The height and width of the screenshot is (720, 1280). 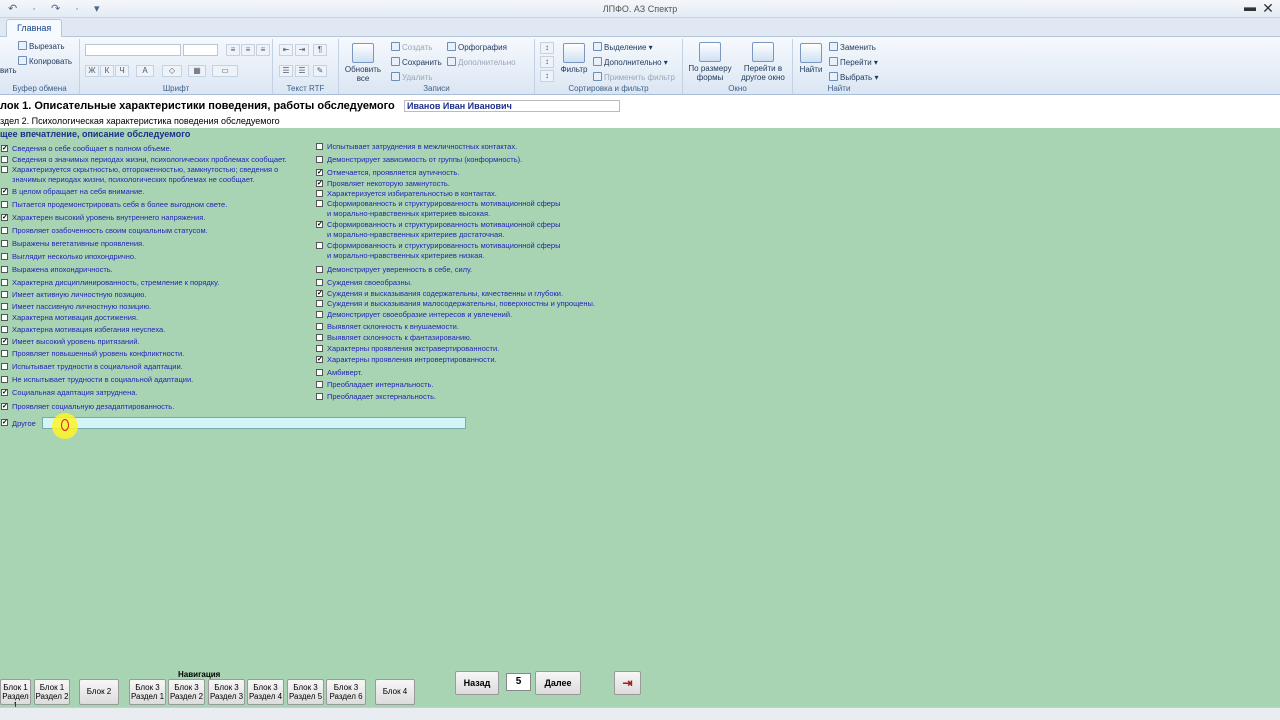 What do you see at coordinates (15, 694) in the screenshot?
I see `nav-button: Блок 1 Раздел 1` at bounding box center [15, 694].